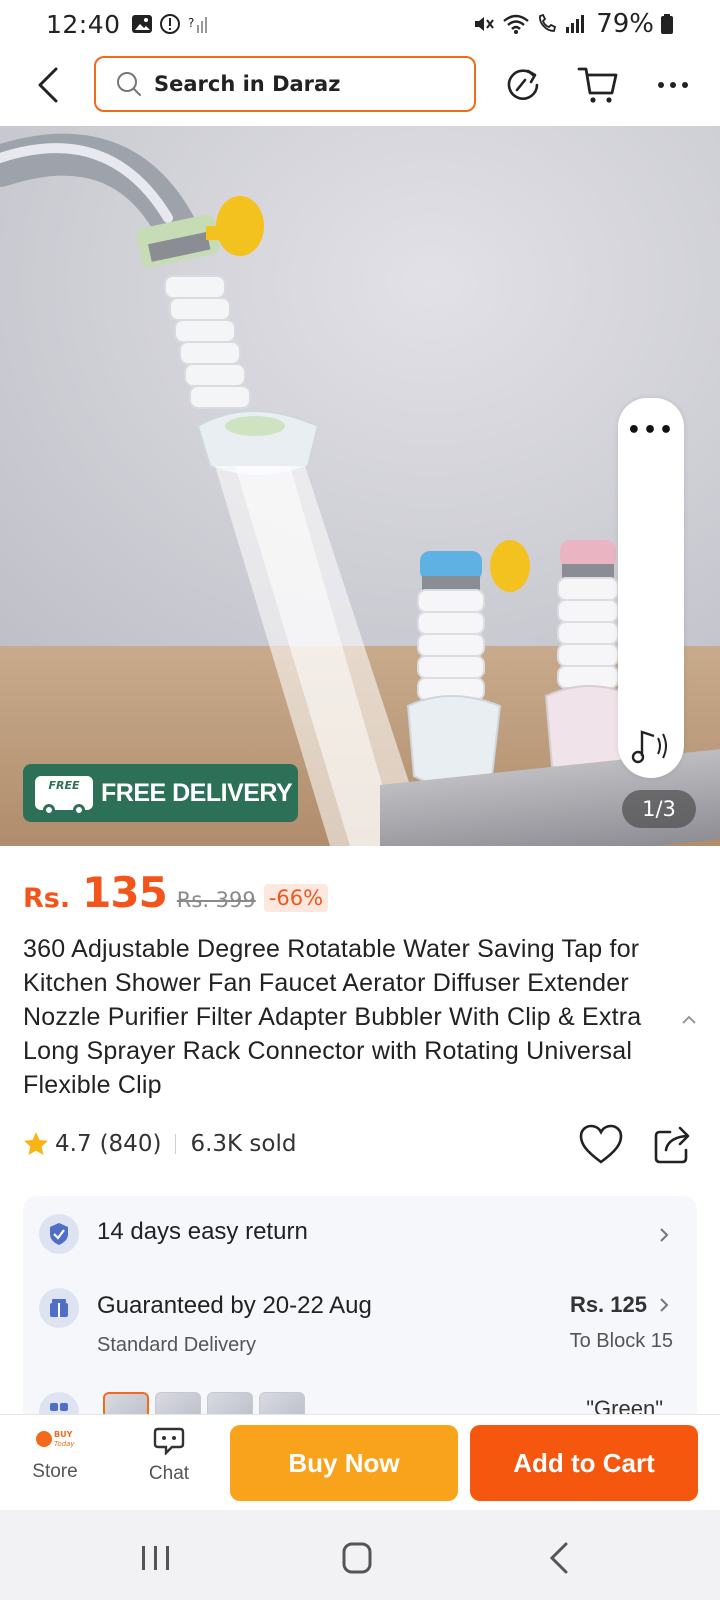 The height and width of the screenshot is (1600, 720). I want to click on chat-icon, so click(169, 1441).